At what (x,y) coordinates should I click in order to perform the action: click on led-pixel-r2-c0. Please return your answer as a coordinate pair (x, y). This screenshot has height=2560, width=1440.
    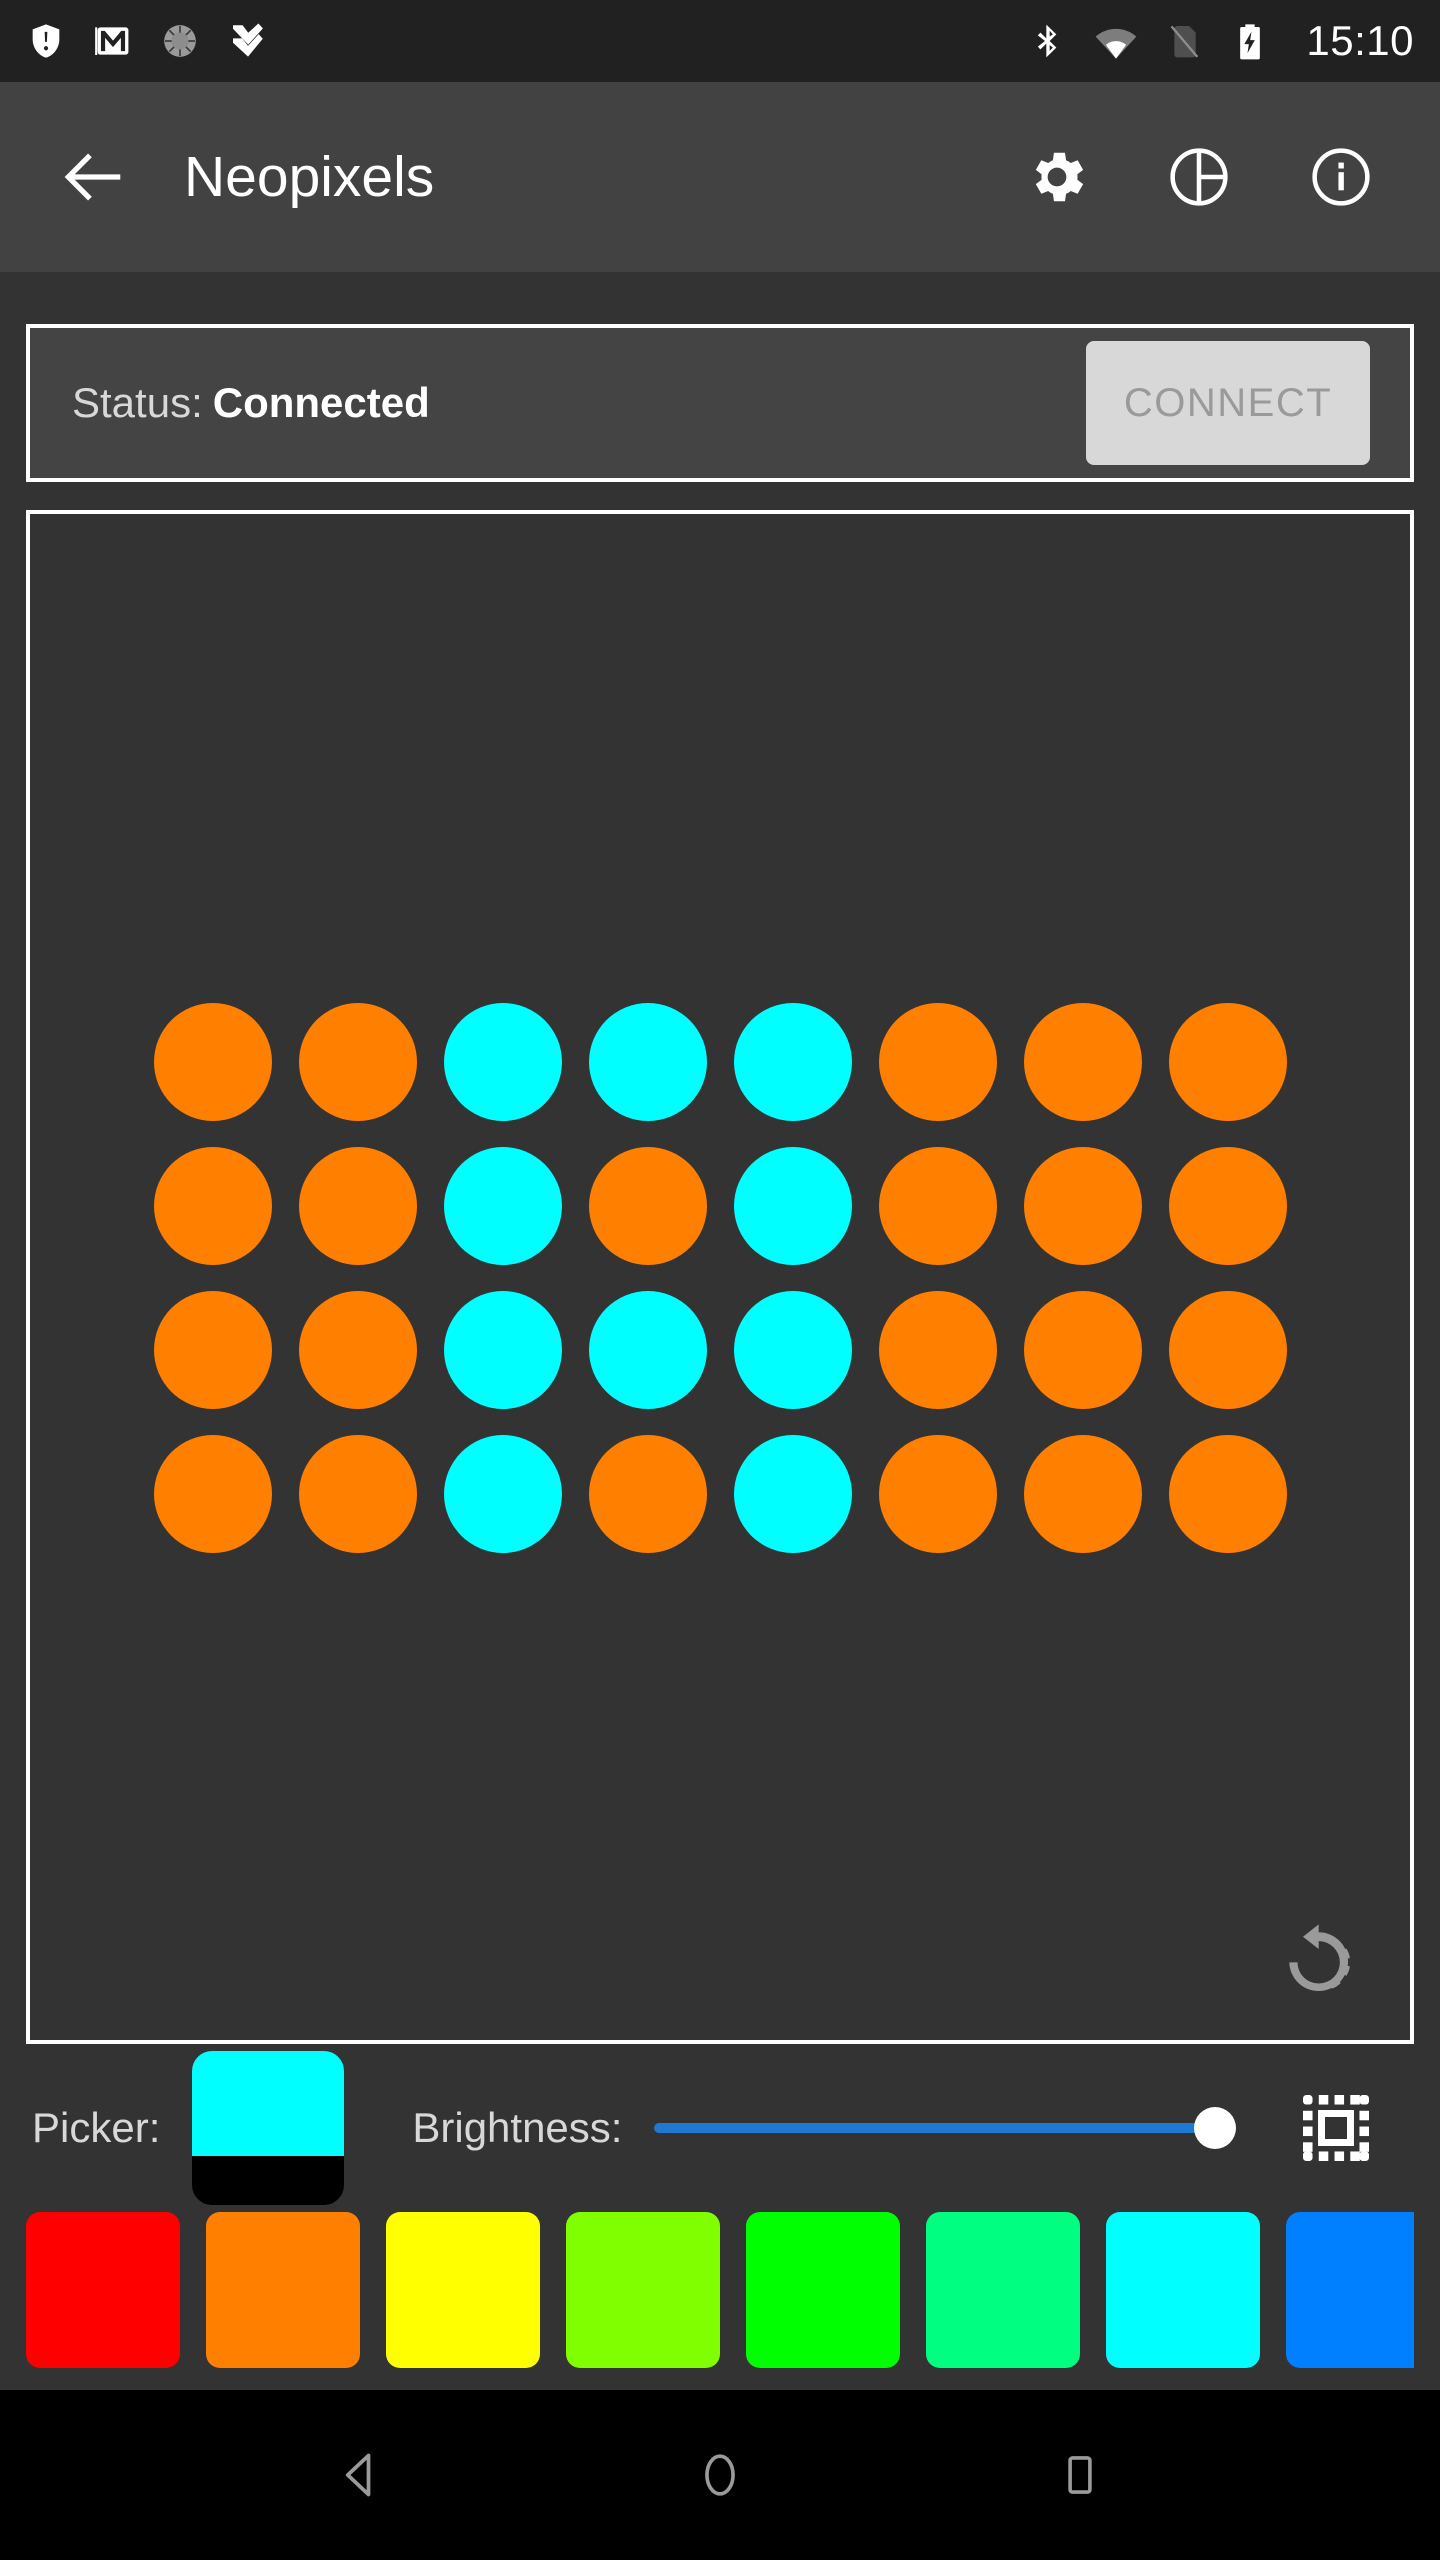
    Looking at the image, I should click on (212, 1350).